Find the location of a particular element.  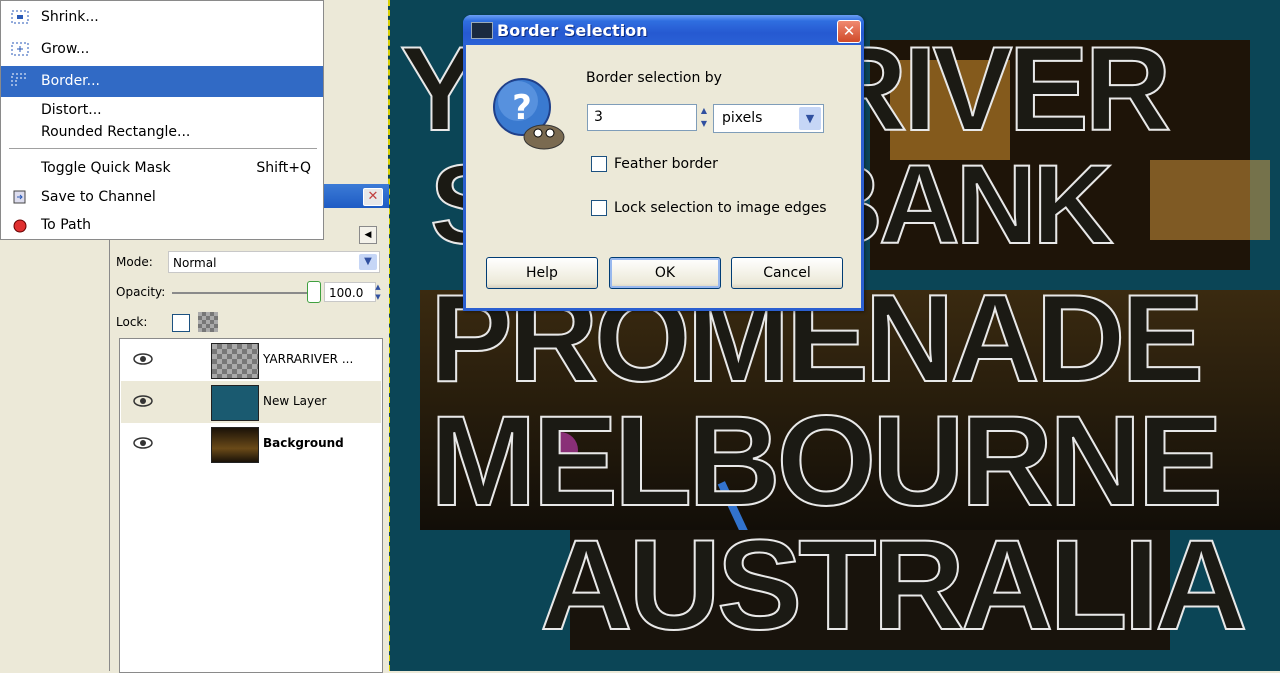

menu-item-save-to-channel: Save to Channel is located at coordinates (162, 197).